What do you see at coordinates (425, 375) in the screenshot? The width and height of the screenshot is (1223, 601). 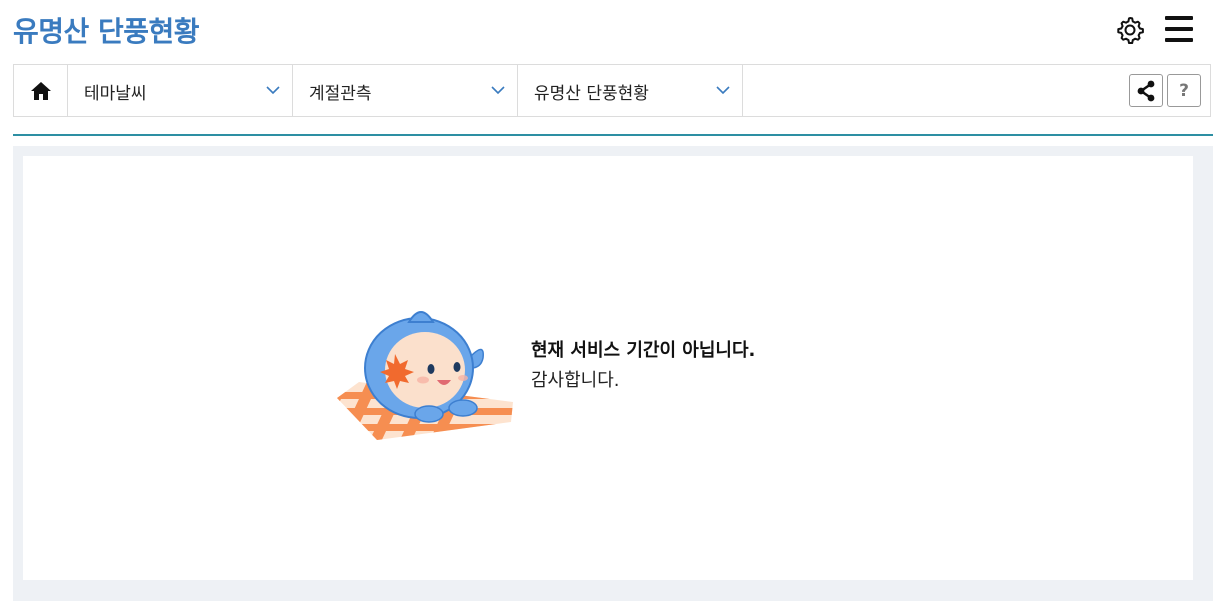 I see `mascot-illustration` at bounding box center [425, 375].